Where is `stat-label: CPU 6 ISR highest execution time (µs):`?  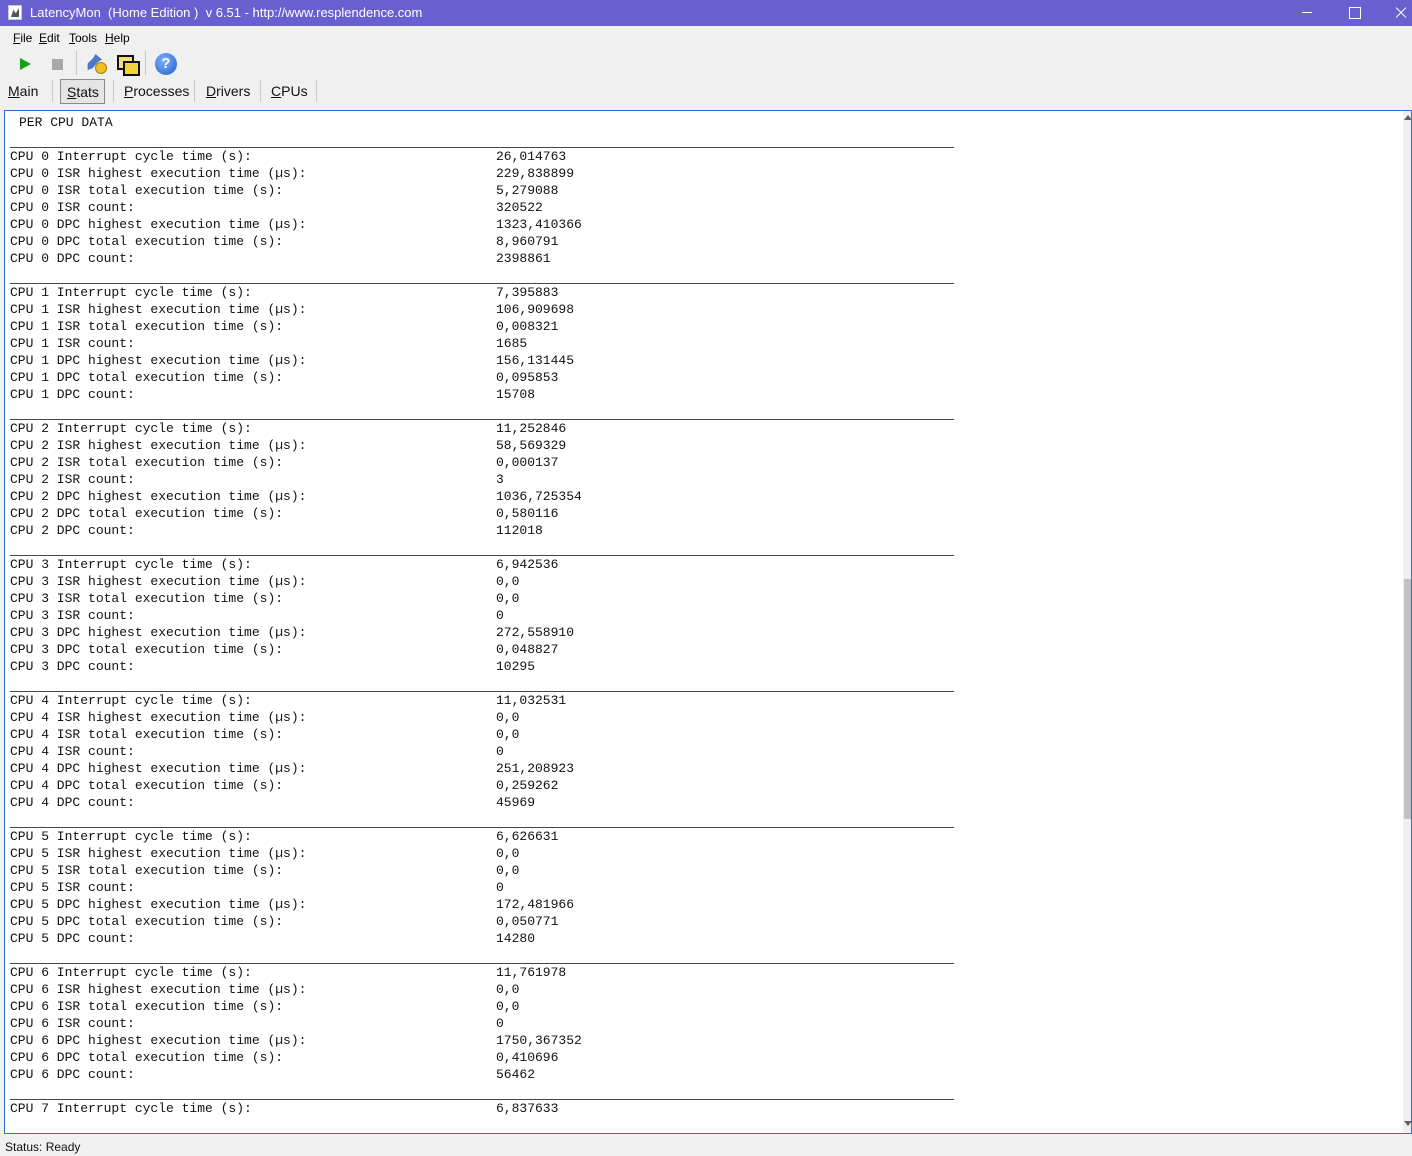
stat-label: CPU 6 ISR highest execution time (µs): is located at coordinates (158, 989).